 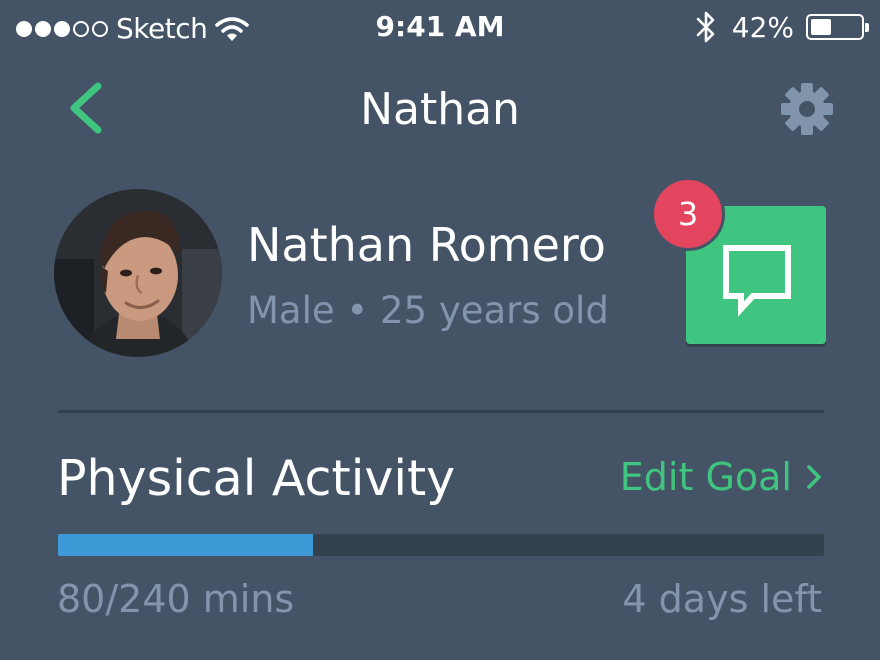 I want to click on battery-level, so click(x=821, y=27).